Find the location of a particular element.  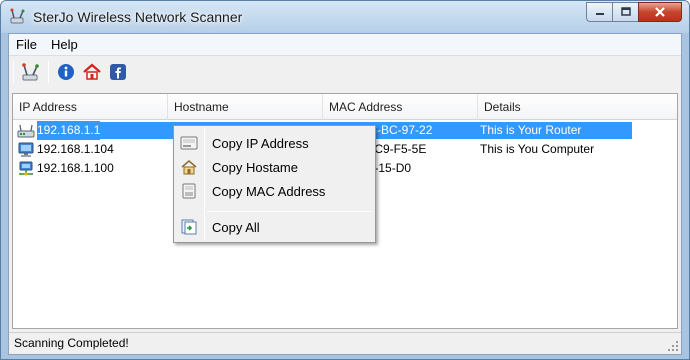

menu-item-copy-ip: Copy IP Address is located at coordinates (274, 143).